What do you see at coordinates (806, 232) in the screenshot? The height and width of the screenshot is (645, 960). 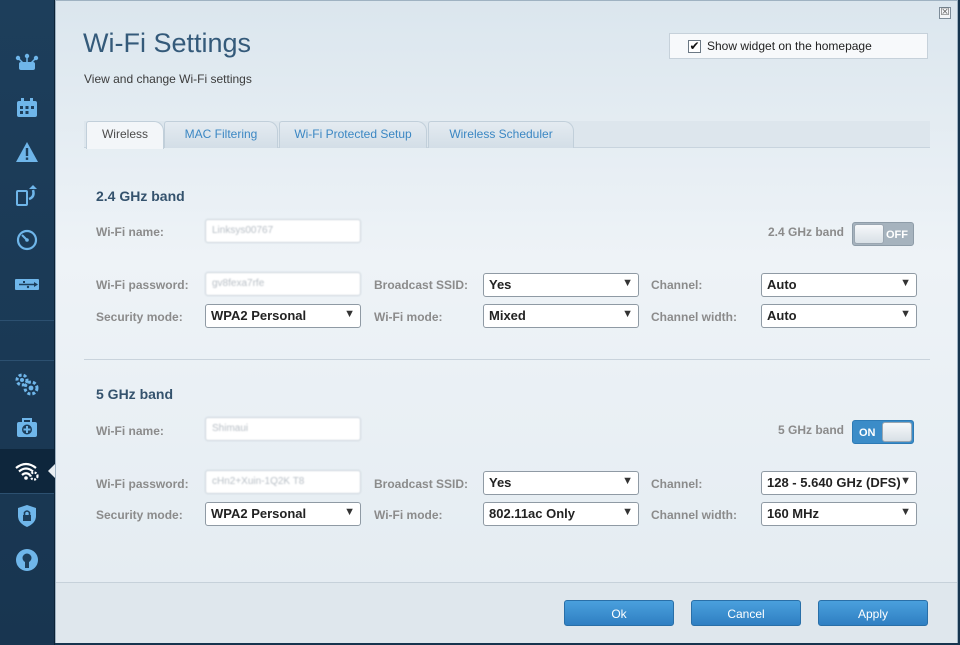 I see `band24-toggle-label: 2.4 GHz band` at bounding box center [806, 232].